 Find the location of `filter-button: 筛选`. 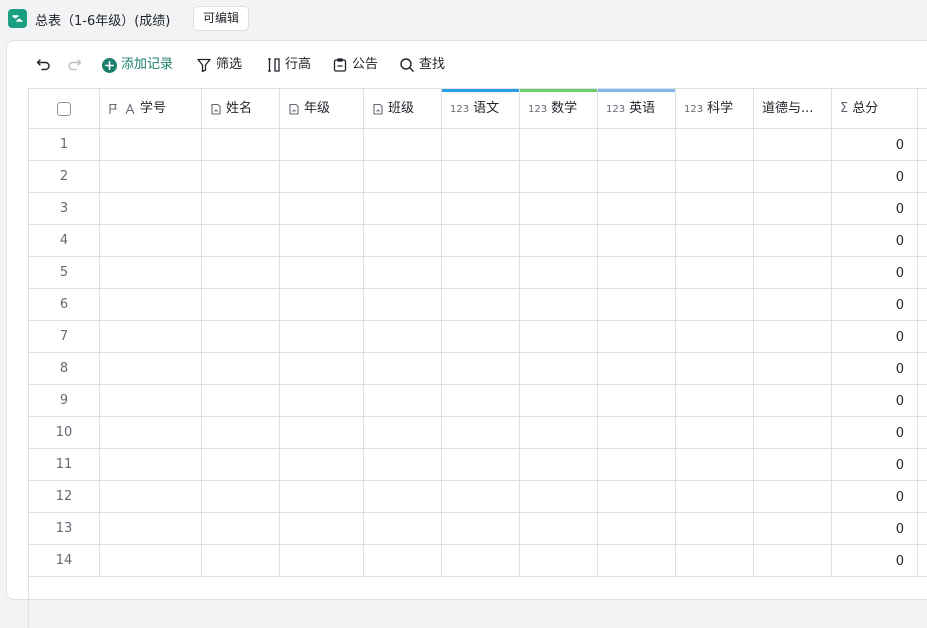

filter-button: 筛选 is located at coordinates (219, 65).